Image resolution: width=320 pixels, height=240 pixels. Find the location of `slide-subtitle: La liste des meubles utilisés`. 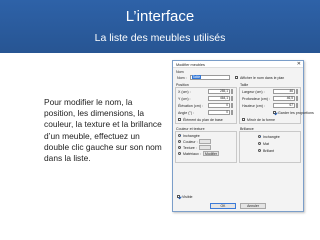

slide-subtitle: La liste des meubles utilisés is located at coordinates (160, 38).